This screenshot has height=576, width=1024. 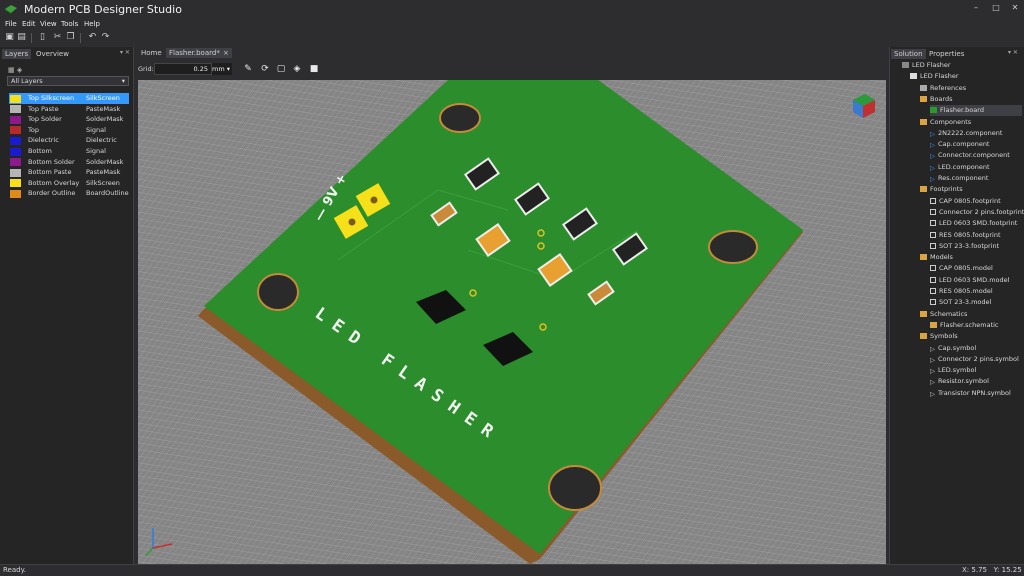 I want to click on layer-name: Top Silkscreen, so click(x=51, y=98).